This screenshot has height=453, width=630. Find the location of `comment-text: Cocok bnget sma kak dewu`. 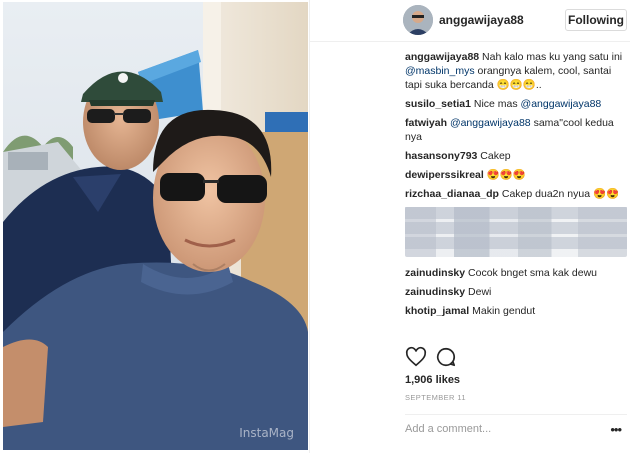

comment-text: Cocok bnget sma kak dewu is located at coordinates (531, 273).